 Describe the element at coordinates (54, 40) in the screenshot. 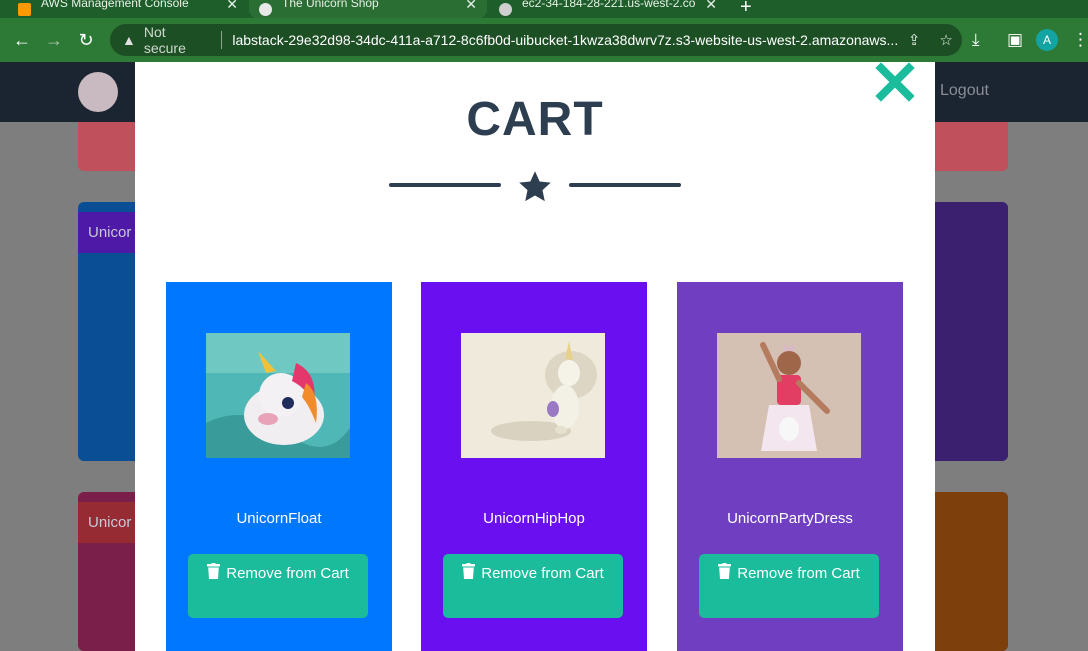

I see `forward-arrow-icon: →` at that location.